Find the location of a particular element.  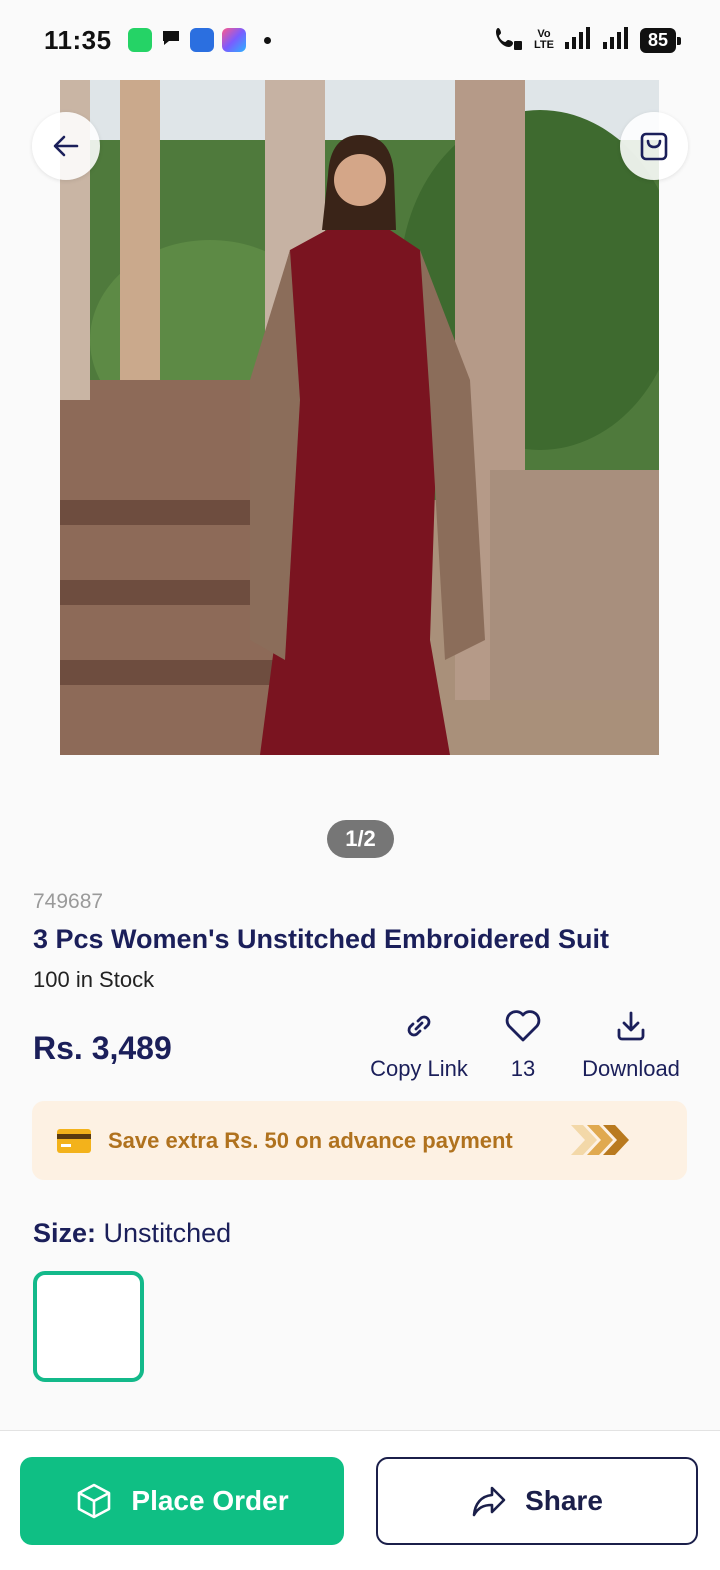

back-button is located at coordinates (66, 146).